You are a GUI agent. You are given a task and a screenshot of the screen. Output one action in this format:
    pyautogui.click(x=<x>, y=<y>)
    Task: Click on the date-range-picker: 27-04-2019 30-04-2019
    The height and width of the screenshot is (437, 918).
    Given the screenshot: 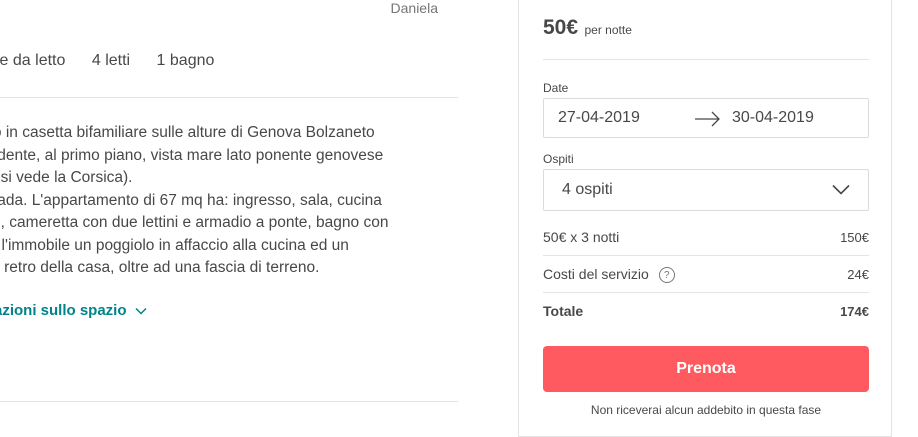 What is the action you would take?
    pyautogui.click(x=706, y=118)
    